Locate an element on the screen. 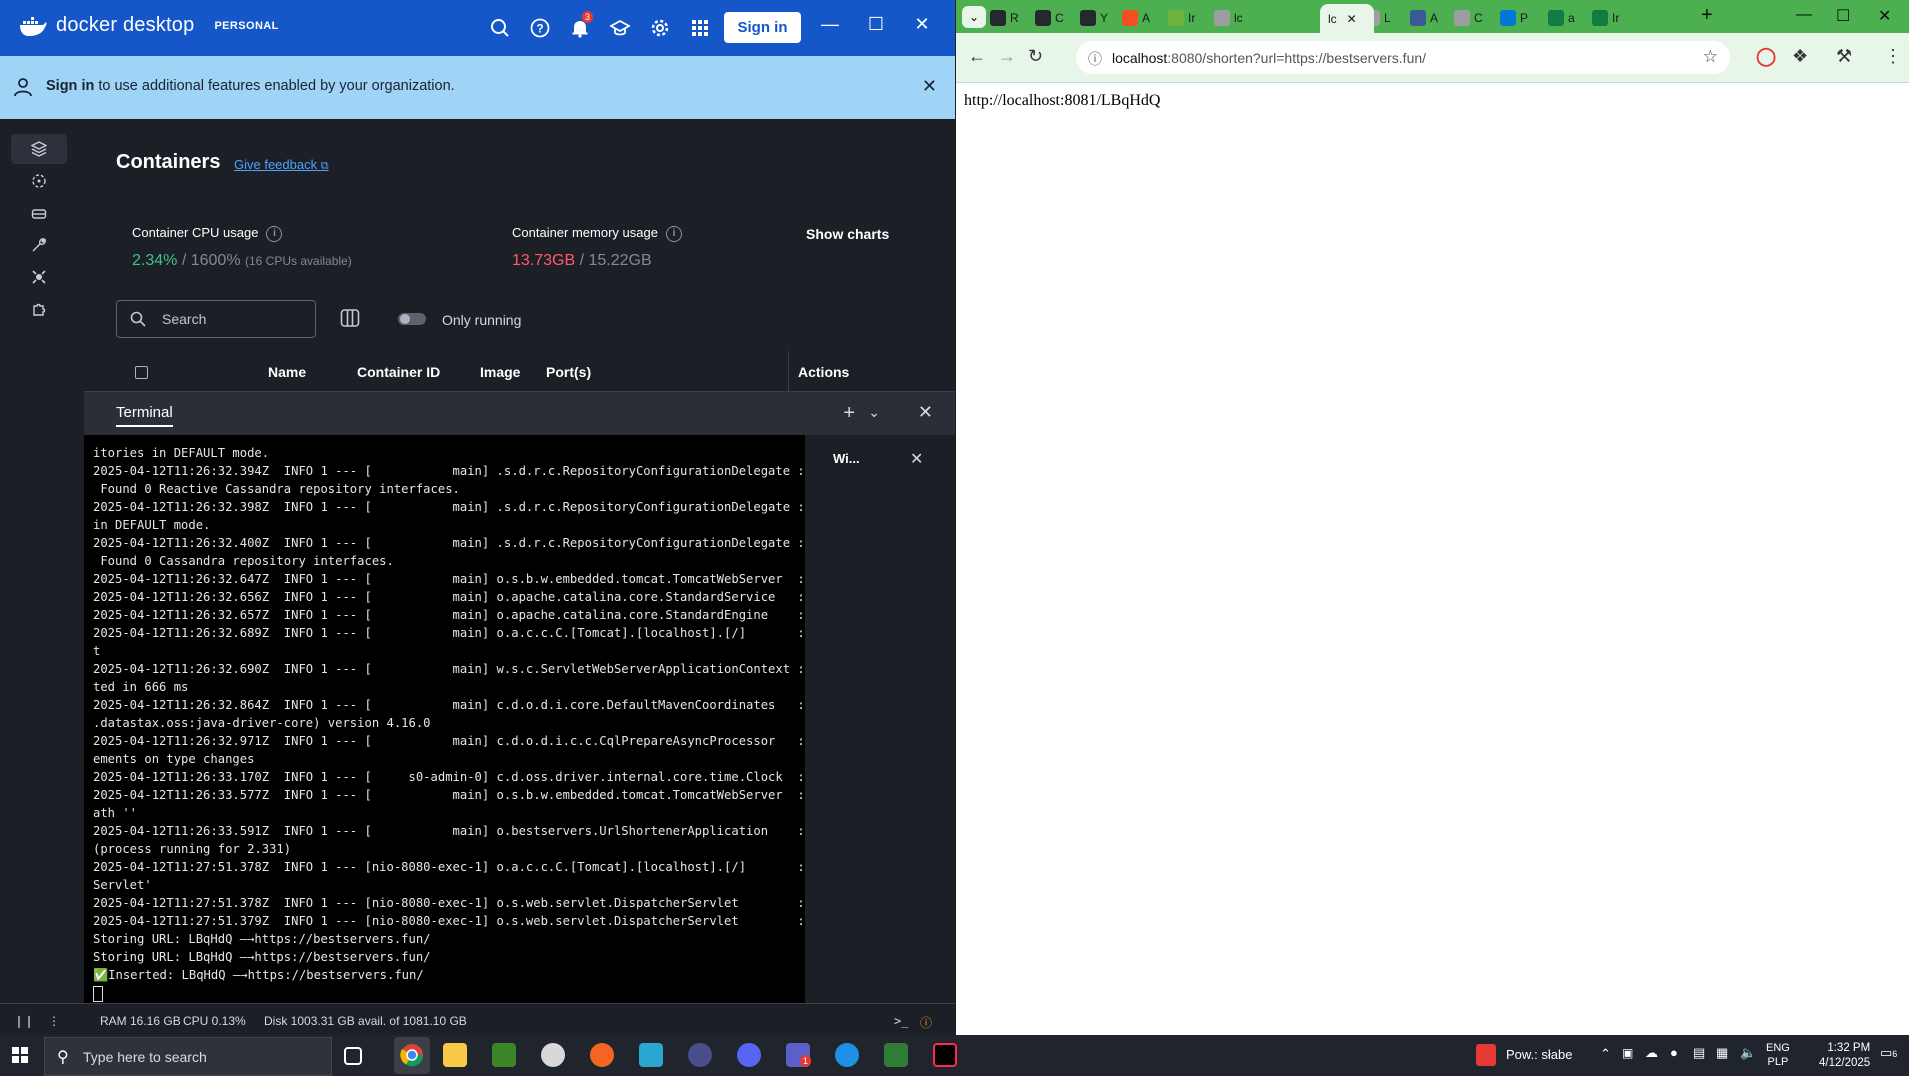 This screenshot has height=1076, width=1909. more-icon: ⋮ is located at coordinates (54, 1021).